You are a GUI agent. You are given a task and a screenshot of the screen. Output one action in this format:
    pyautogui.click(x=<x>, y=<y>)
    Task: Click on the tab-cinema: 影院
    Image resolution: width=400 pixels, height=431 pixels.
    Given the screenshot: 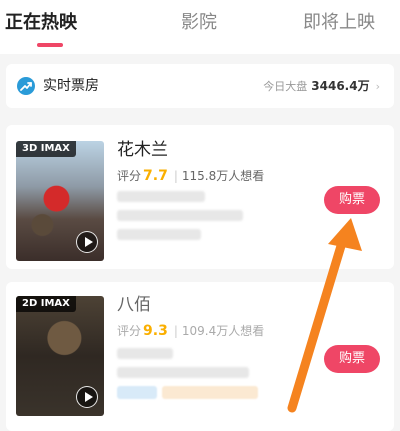 What is the action you would take?
    pyautogui.click(x=199, y=23)
    